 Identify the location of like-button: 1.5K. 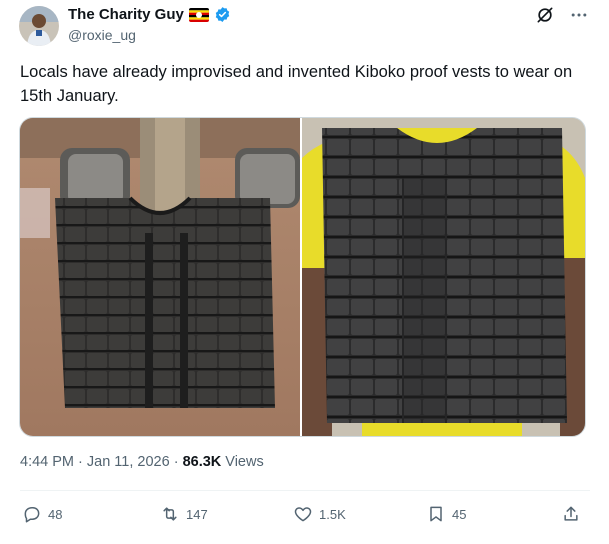
(319, 514).